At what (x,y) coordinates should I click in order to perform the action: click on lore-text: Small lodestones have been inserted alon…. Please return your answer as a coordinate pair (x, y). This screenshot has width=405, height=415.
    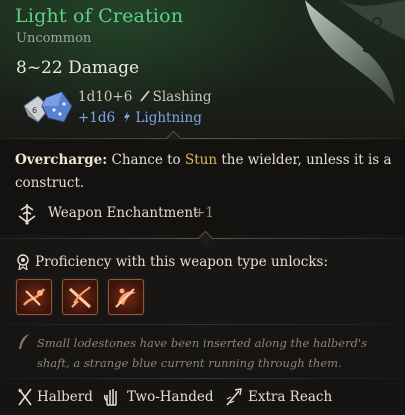
    Looking at the image, I should click on (202, 353).